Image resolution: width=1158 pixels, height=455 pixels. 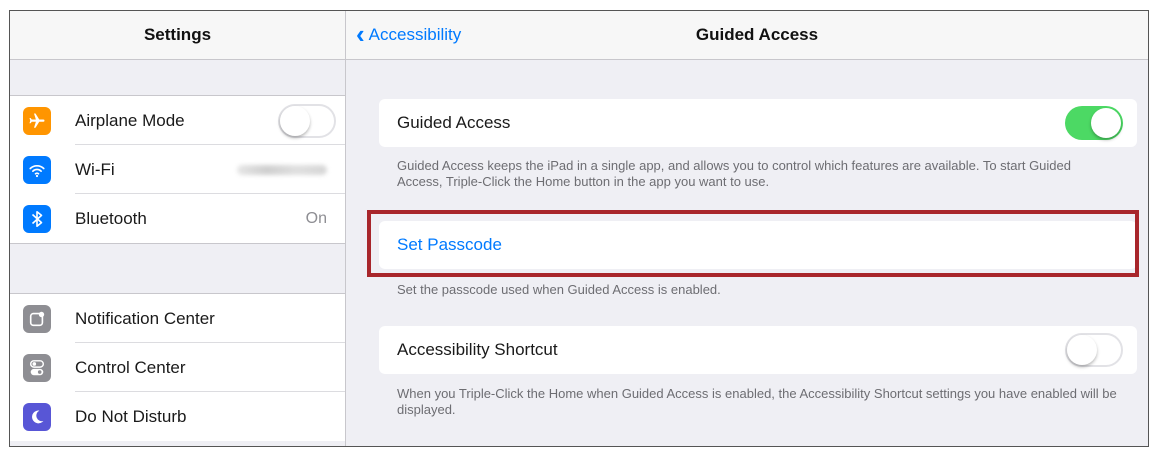 I want to click on sidebar-item-notification-center: Notification Center, so click(x=177, y=318).